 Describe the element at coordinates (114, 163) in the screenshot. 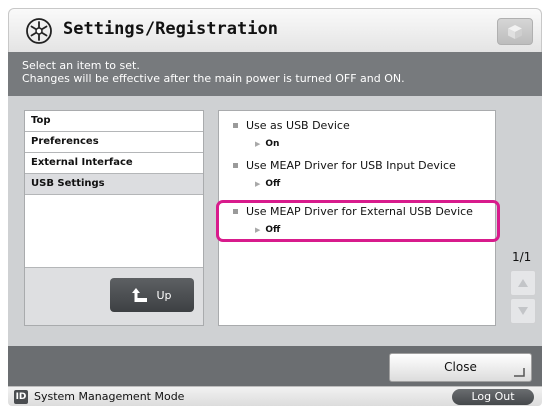

I see `nav-item-external-interface: External Interface` at that location.